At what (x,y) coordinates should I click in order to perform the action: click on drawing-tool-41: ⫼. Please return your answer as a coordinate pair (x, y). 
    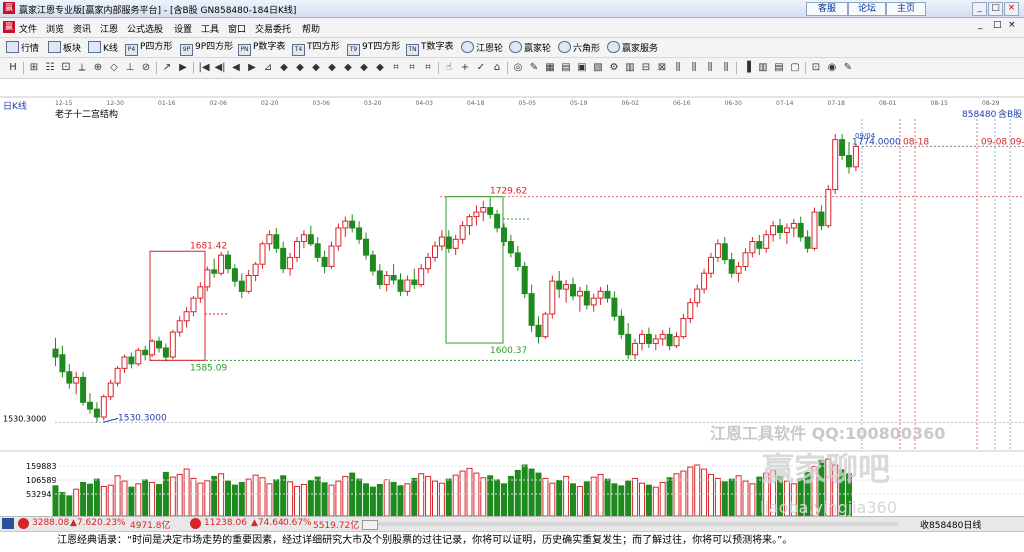
    Looking at the image, I should click on (678, 68).